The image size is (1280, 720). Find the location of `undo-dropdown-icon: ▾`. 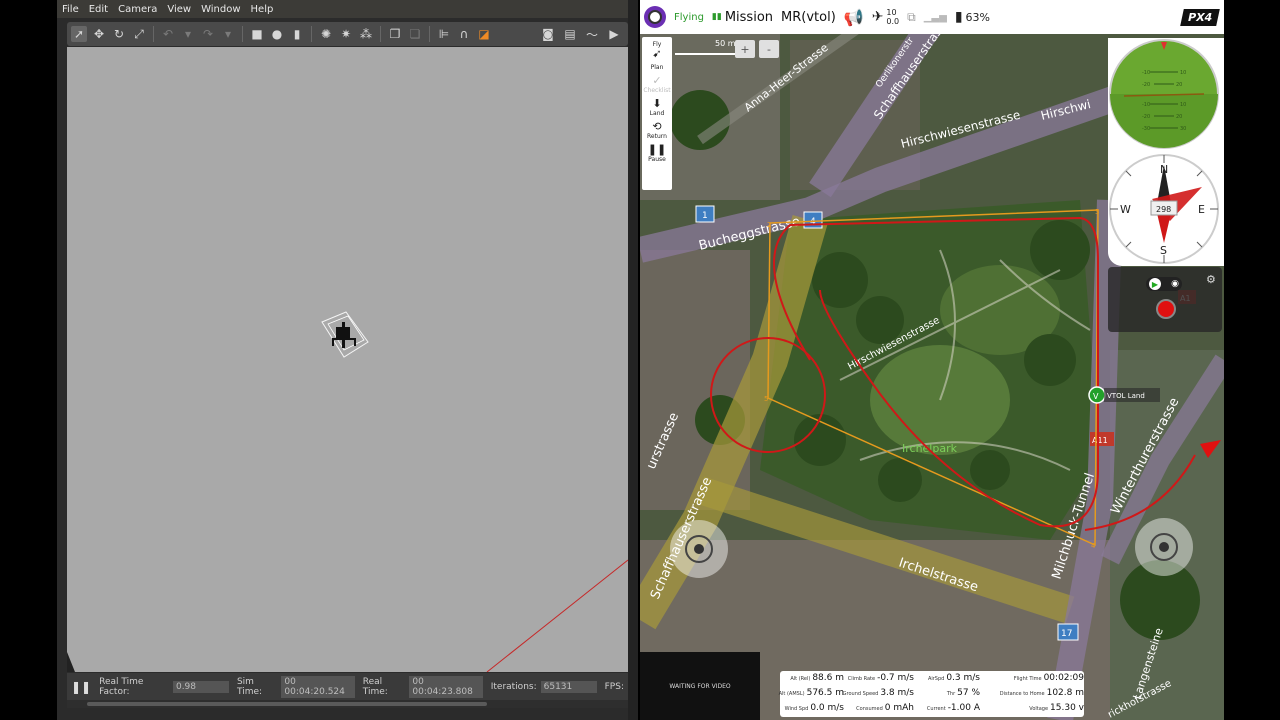

undo-dropdown-icon: ▾ is located at coordinates (188, 34).